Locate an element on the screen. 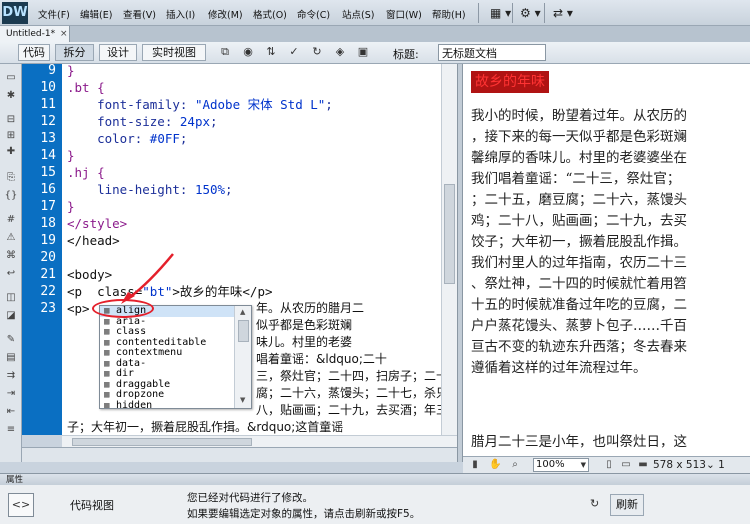  outdent-icon: ⇤ is located at coordinates (11, 412).